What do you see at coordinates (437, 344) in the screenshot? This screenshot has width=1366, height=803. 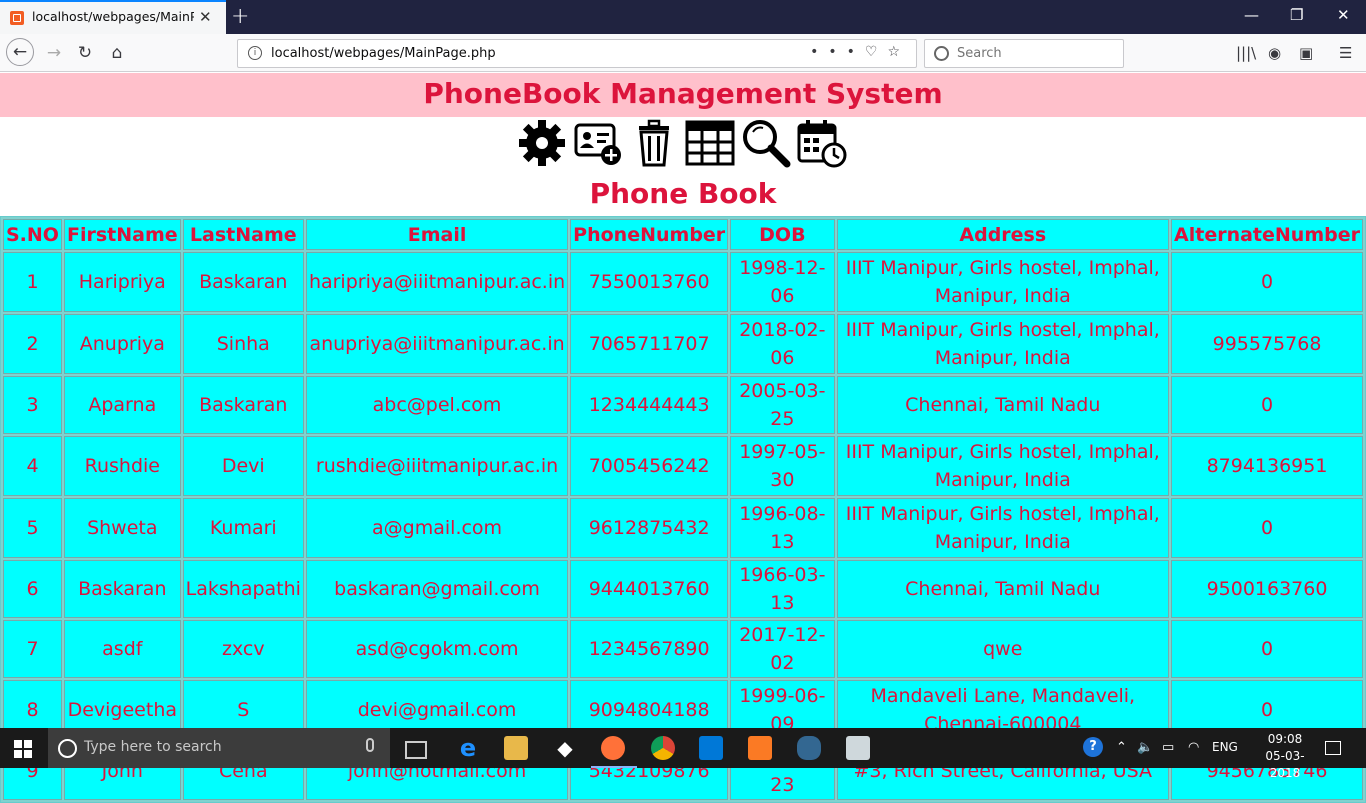 I see `cell-email: anupriya@iiitmanipur.ac.in` at bounding box center [437, 344].